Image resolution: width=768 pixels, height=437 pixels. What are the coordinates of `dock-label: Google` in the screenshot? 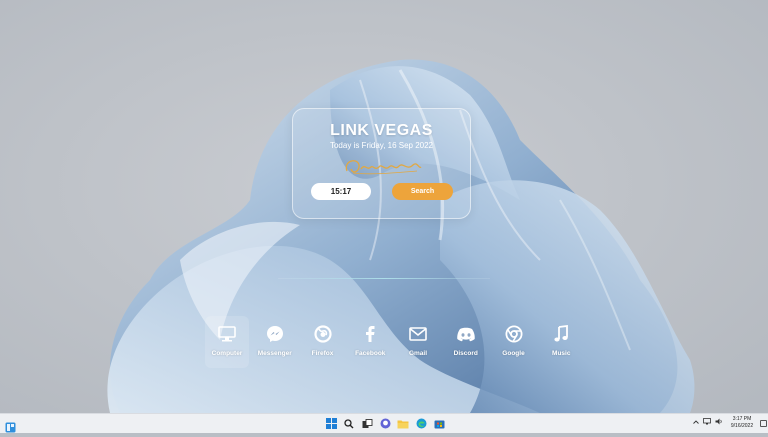 It's located at (513, 353).